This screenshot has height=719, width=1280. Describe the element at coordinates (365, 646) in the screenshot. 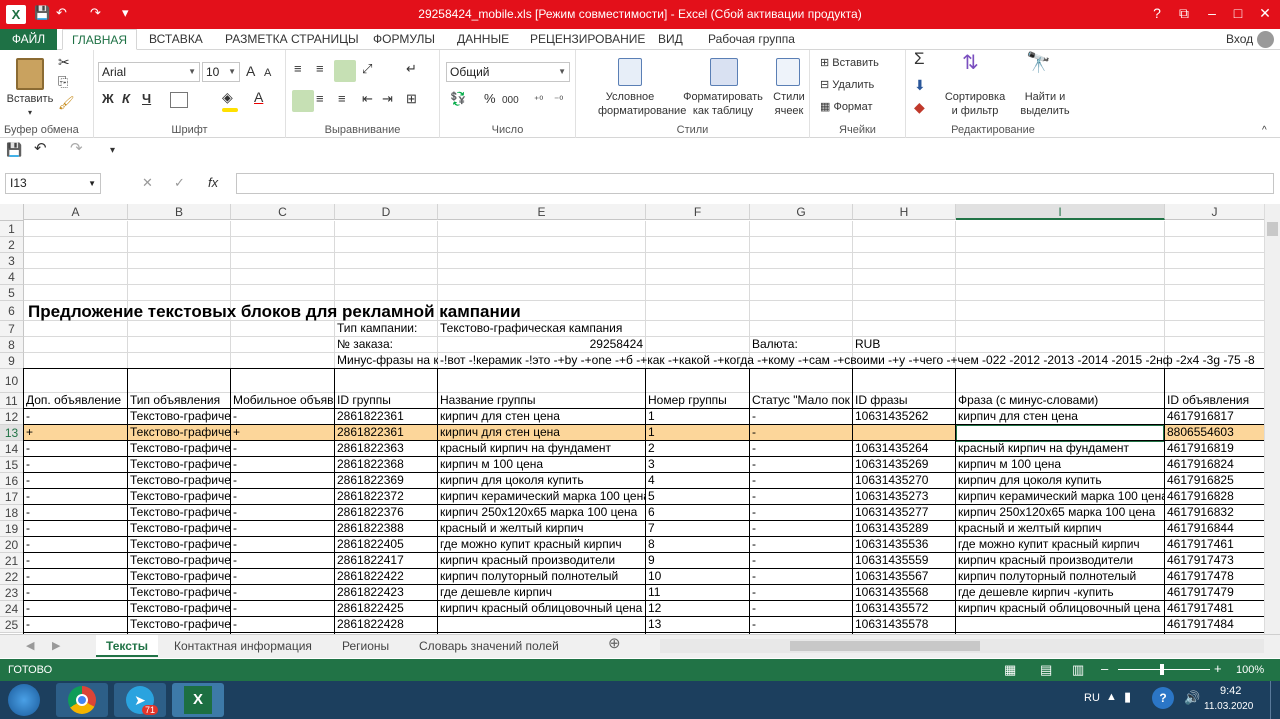

I see `sheet-tab-regions: Регионы` at that location.